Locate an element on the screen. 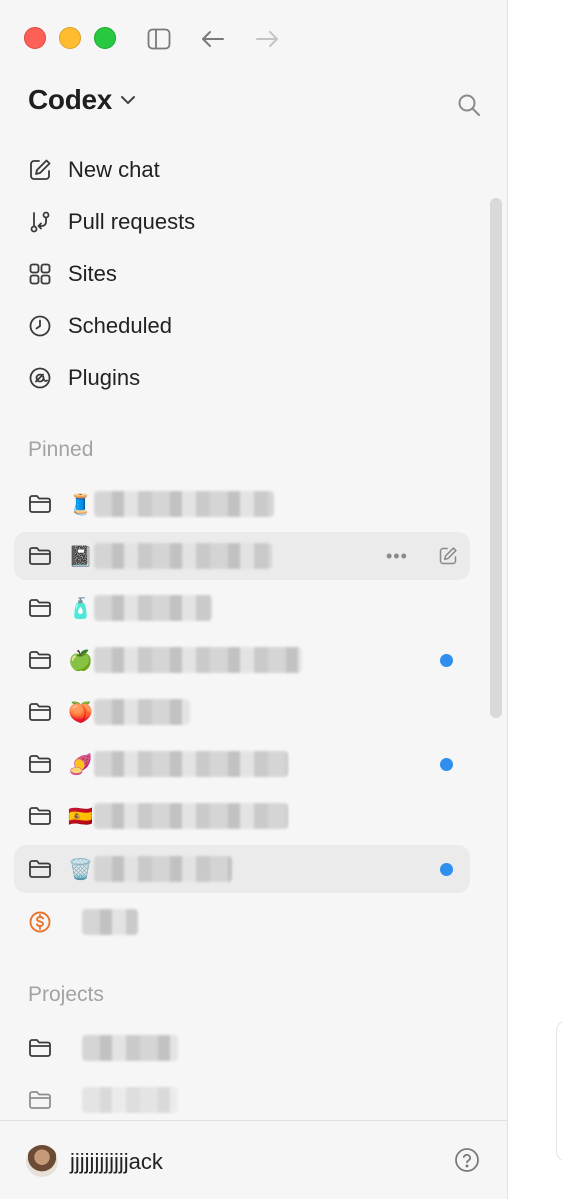  sidebar-scrollbar is located at coordinates (496, 458).